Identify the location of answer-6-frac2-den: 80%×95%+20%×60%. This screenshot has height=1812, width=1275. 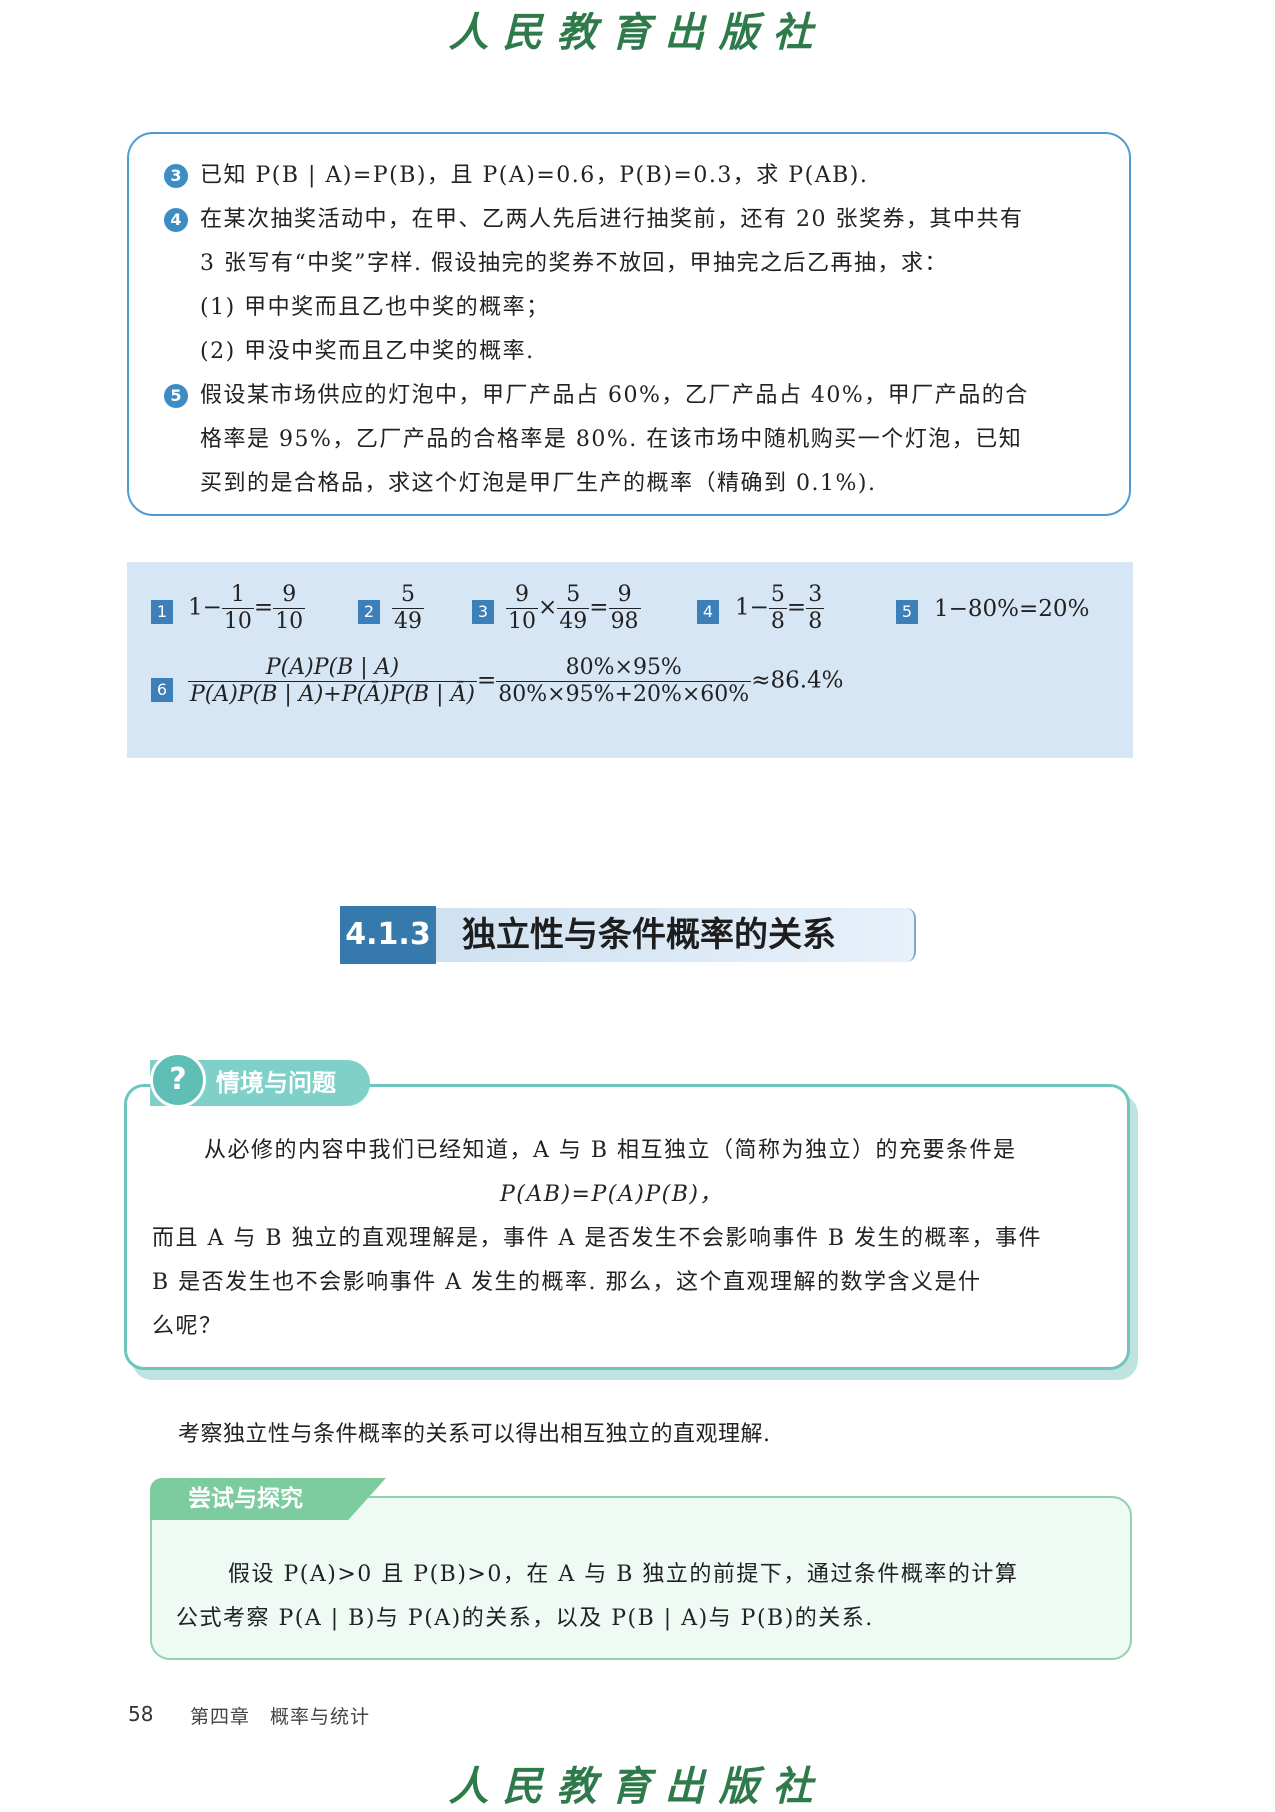
(624, 694).